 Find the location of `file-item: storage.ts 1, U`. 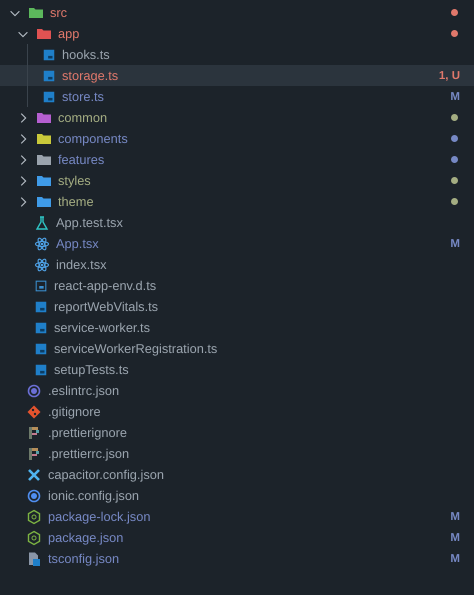

file-item: storage.ts 1, U is located at coordinates (237, 75).